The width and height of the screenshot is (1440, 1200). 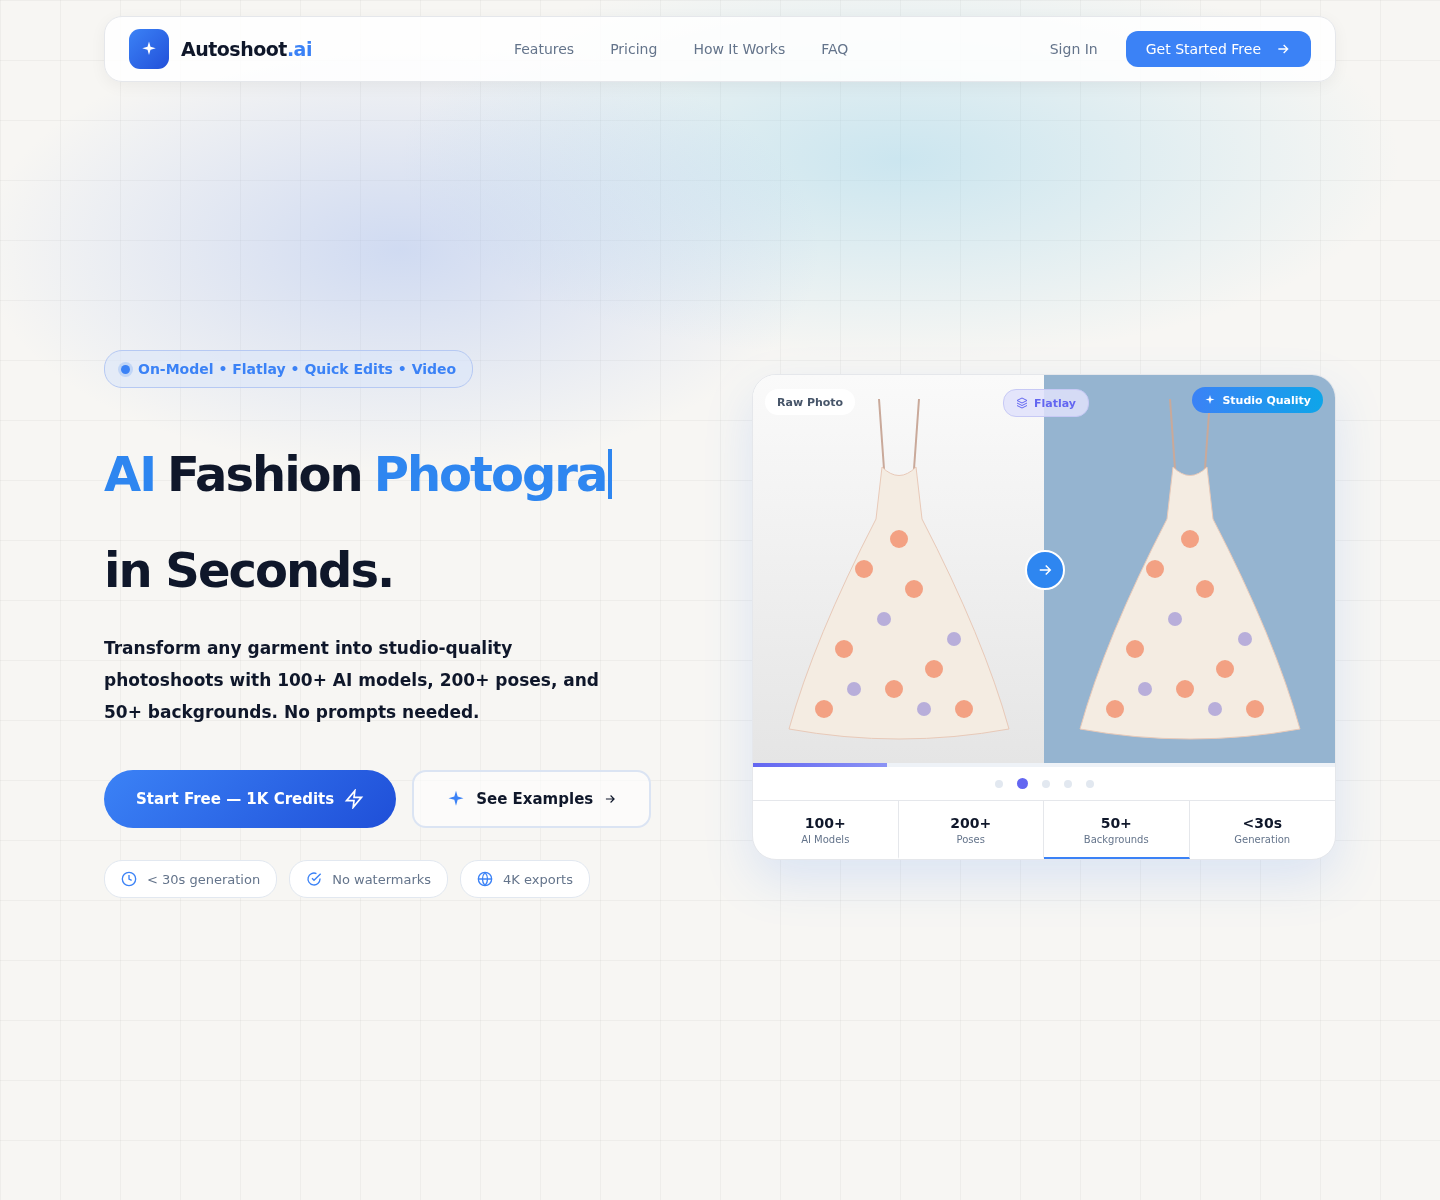 What do you see at coordinates (1257, 400) in the screenshot?
I see `studio-quality-label: Studio Quality` at bounding box center [1257, 400].